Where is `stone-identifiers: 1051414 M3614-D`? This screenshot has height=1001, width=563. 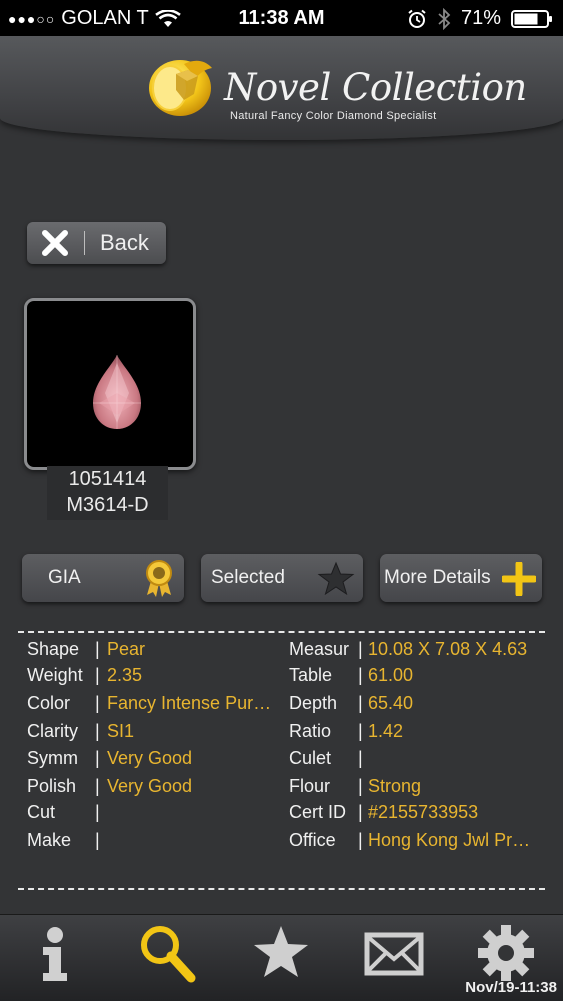 stone-identifiers: 1051414 M3614-D is located at coordinates (107, 493).